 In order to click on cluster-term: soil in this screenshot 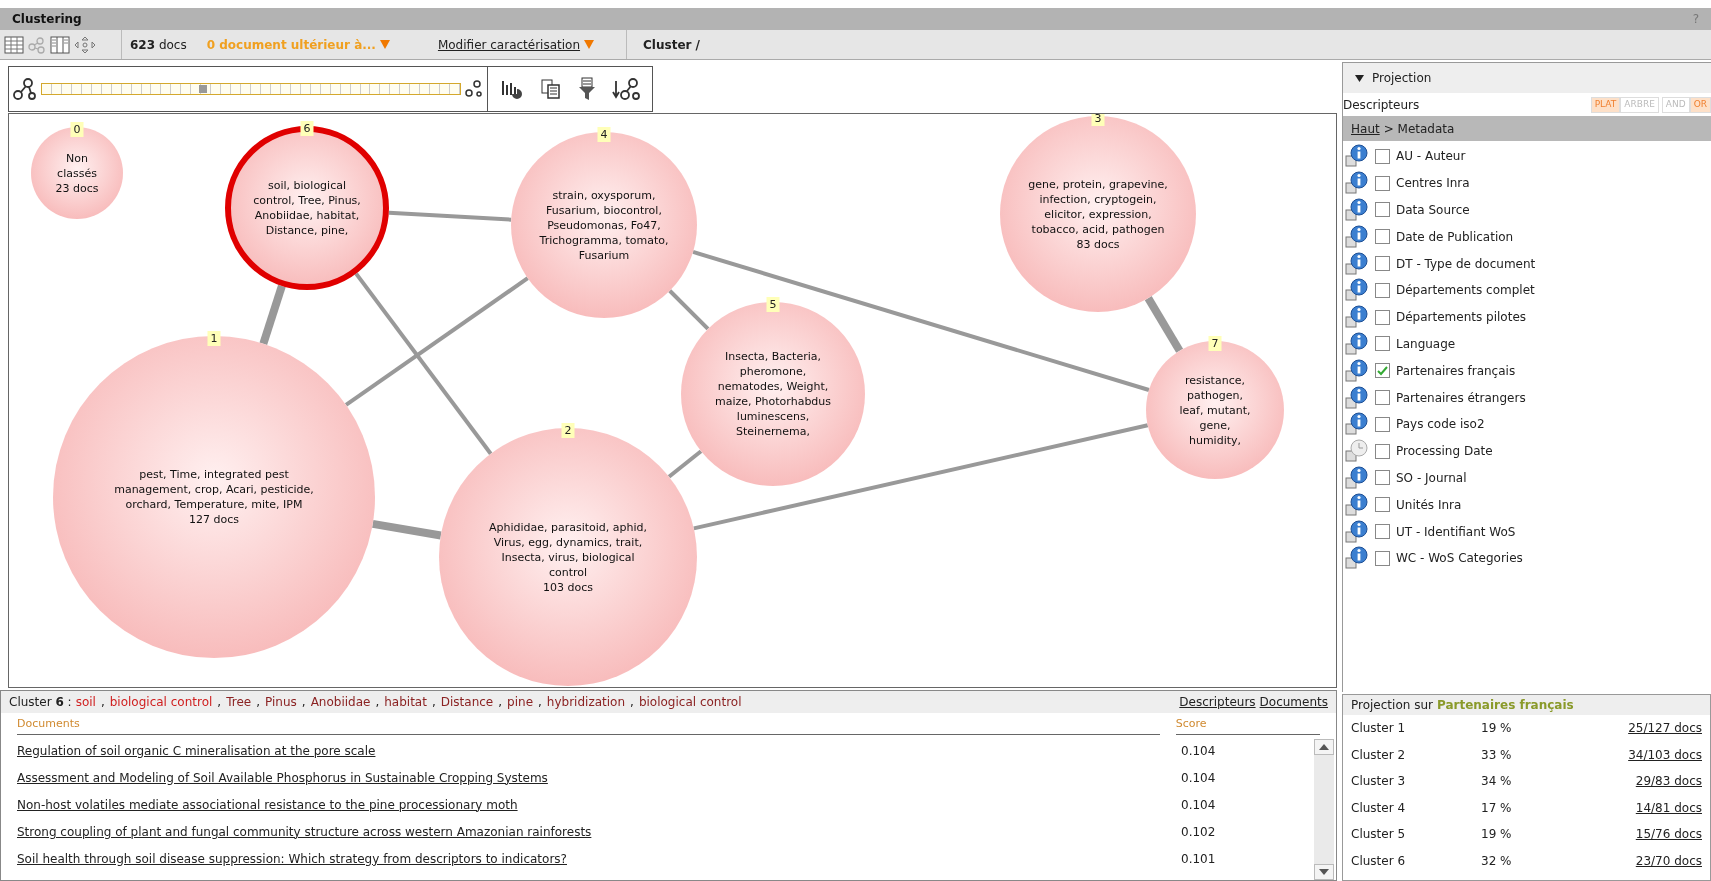, I will do `click(85, 702)`.